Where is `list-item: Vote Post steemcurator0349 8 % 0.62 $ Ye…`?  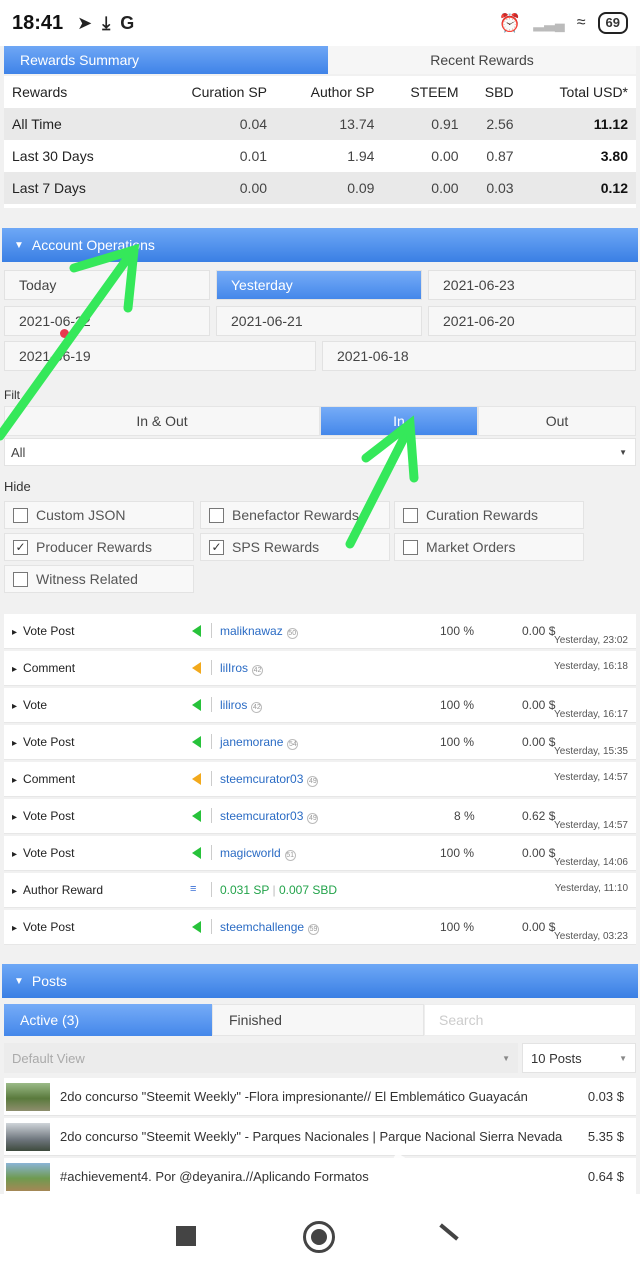
list-item: Vote Post steemcurator0349 8 % 0.62 $ Ye… is located at coordinates (320, 816).